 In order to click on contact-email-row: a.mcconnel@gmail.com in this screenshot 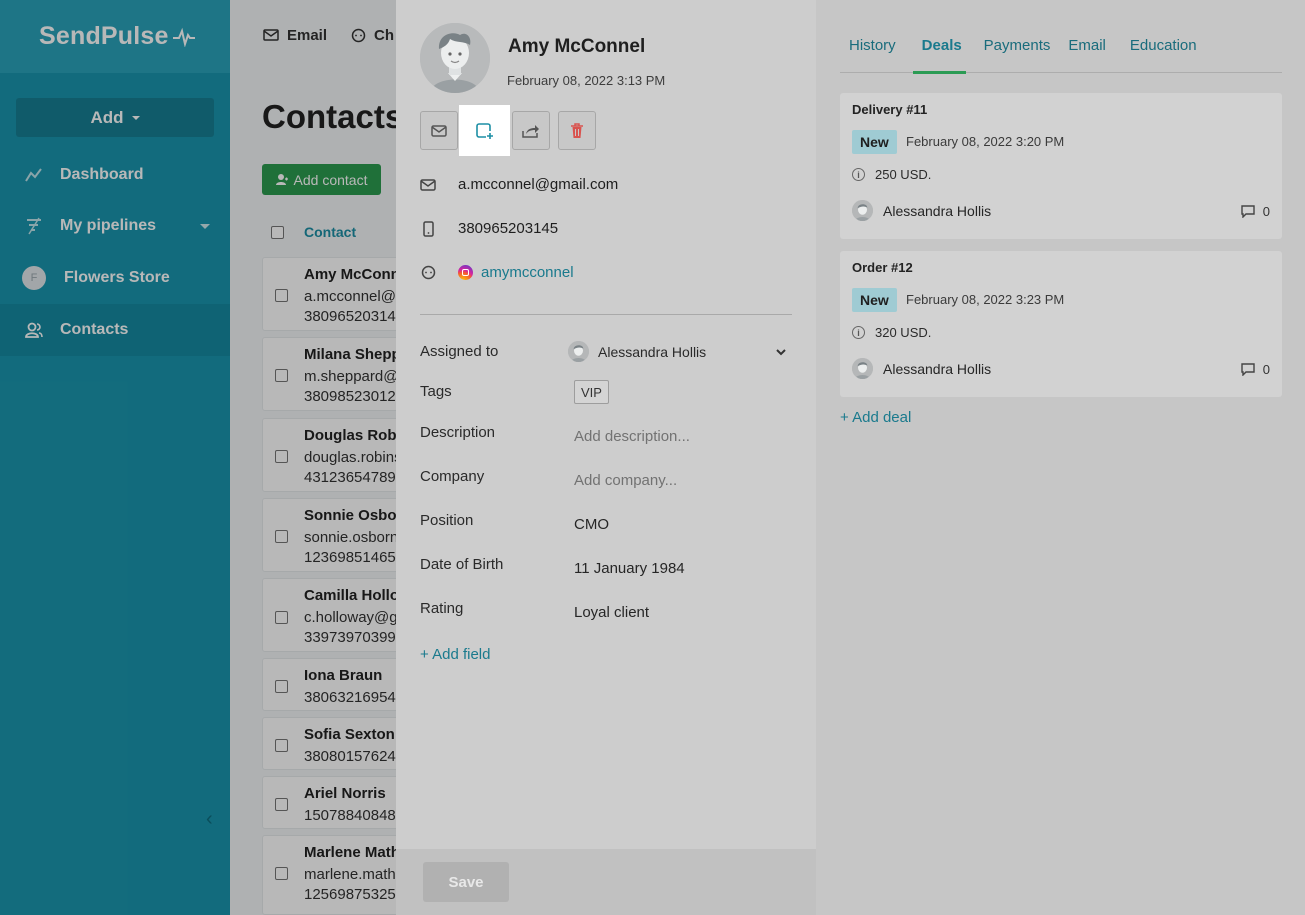, I will do `click(519, 184)`.